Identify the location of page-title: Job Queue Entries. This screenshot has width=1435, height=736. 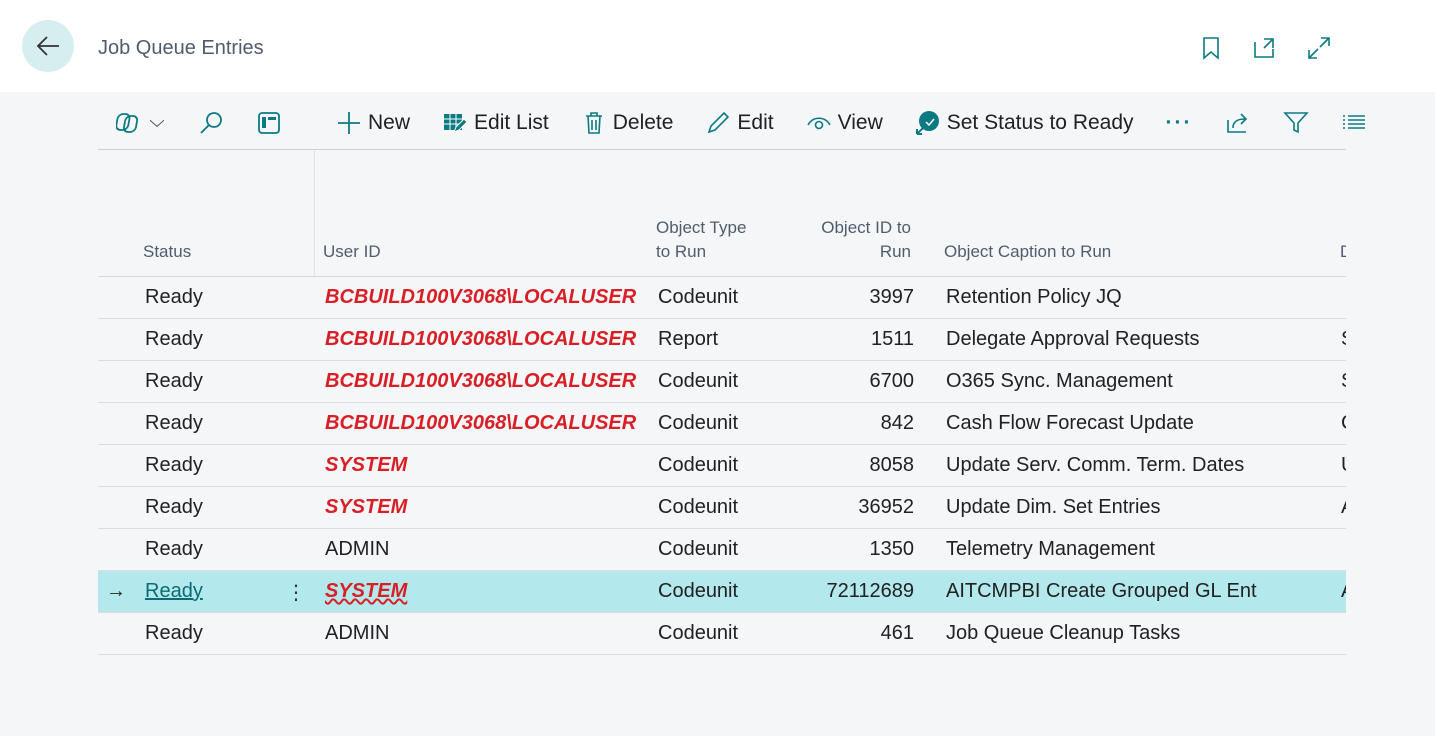
(181, 48).